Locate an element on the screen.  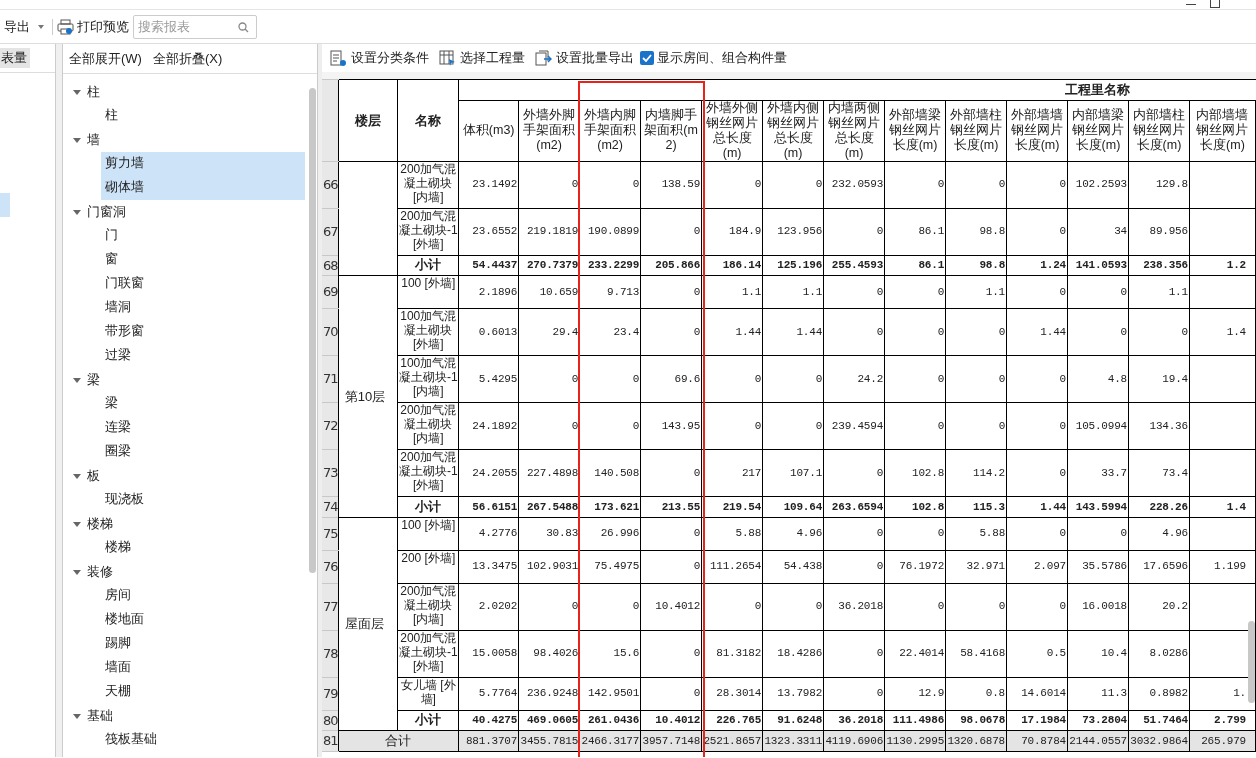
select-quantity-button: 选择工程量 is located at coordinates (482, 58).